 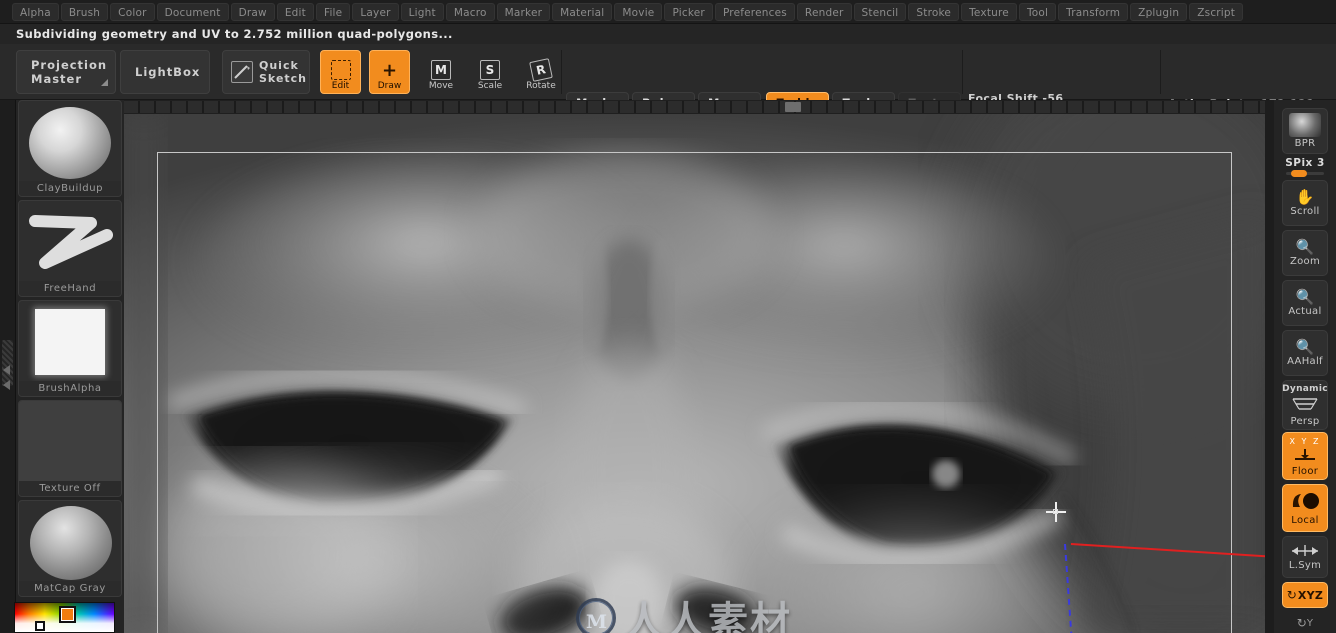 What do you see at coordinates (1216, 11) in the screenshot?
I see `menu-item-zscript: Zscript` at bounding box center [1216, 11].